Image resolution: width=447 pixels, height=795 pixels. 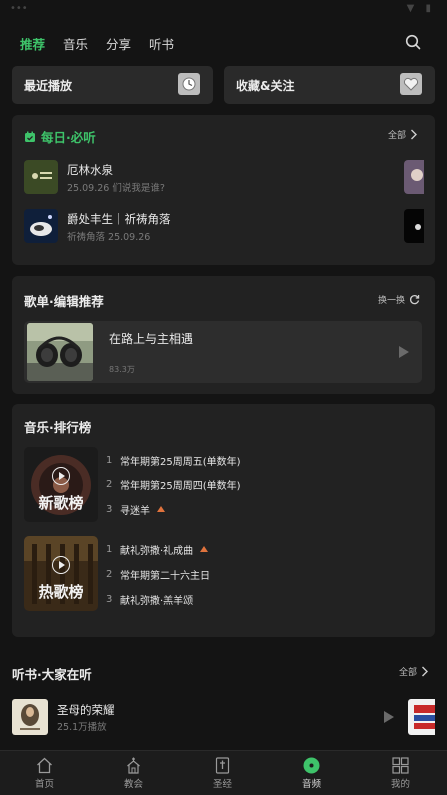 What do you see at coordinates (116, 188) in the screenshot?
I see `daily-item-sub: 25.09.26 们说我是谁?` at bounding box center [116, 188].